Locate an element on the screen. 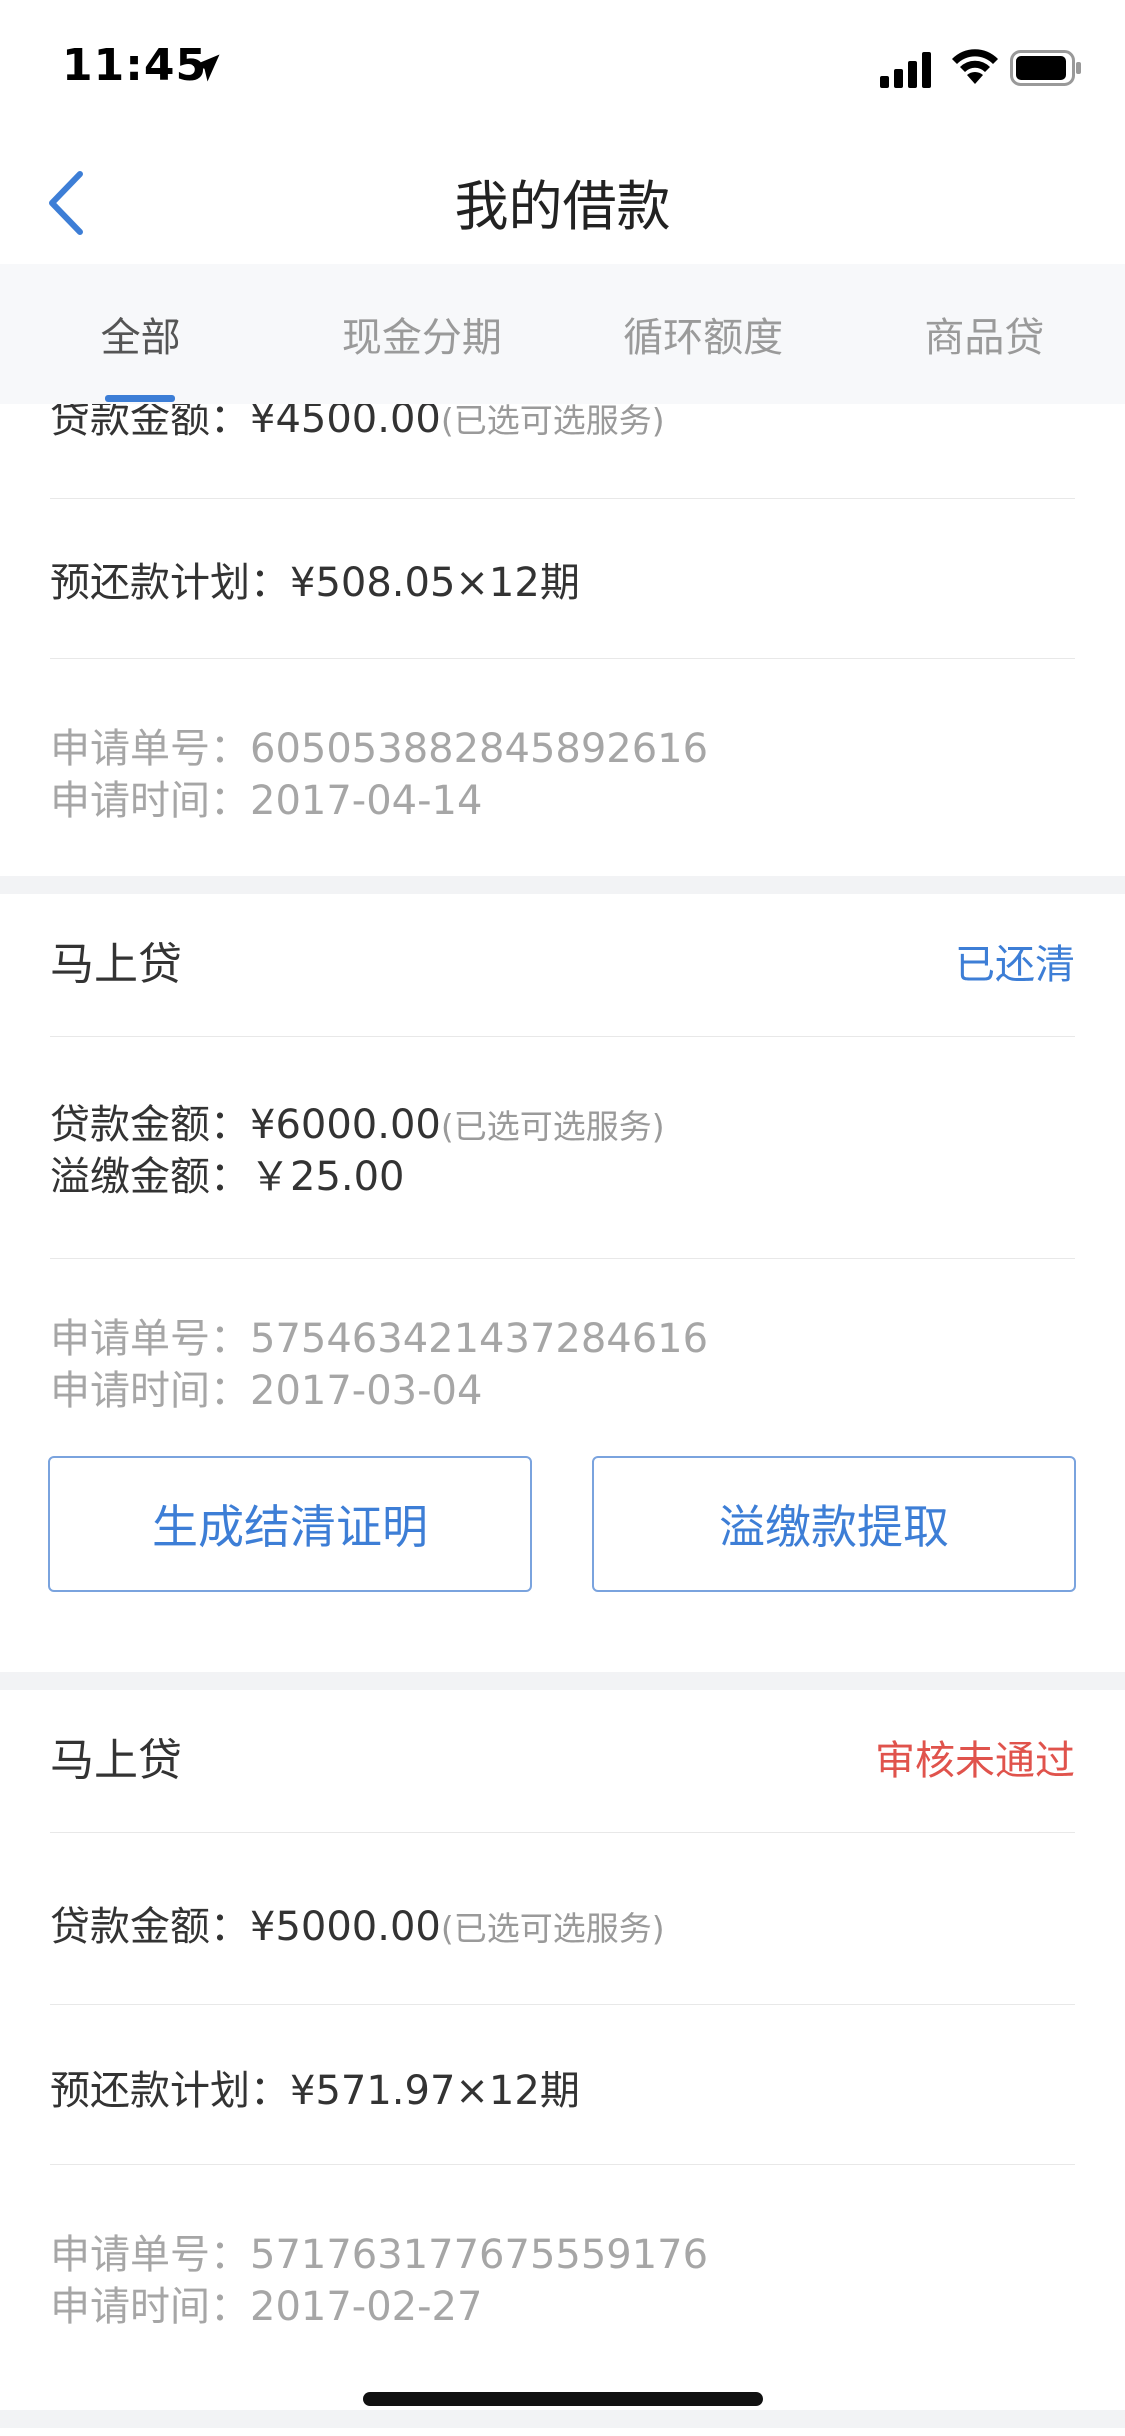 This screenshot has height=2436, width=1125. battery-icon is located at coordinates (1045, 68).